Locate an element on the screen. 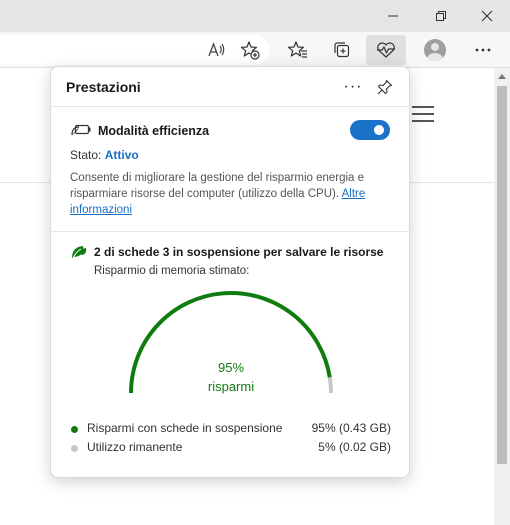 The height and width of the screenshot is (525, 510). legend-remaining-name: Utilizzo rimanente is located at coordinates (135, 447).